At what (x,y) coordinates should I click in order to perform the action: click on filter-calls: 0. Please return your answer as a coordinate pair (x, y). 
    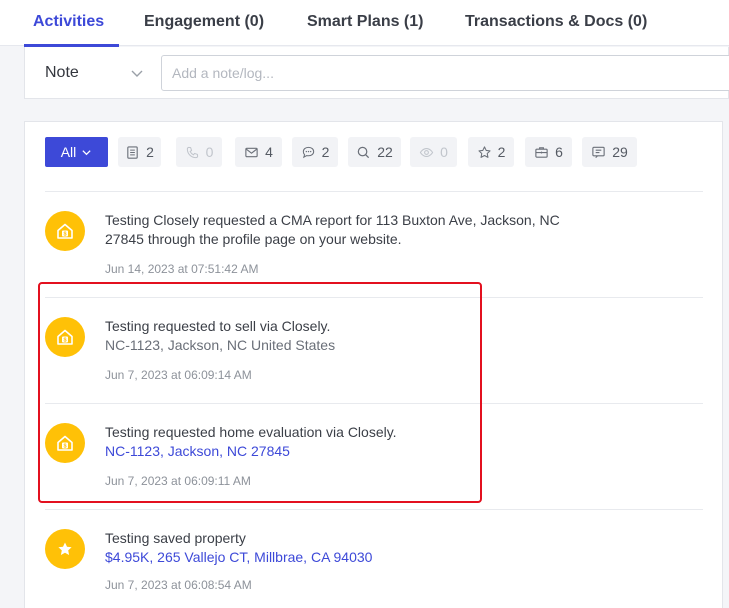
    Looking at the image, I should click on (199, 152).